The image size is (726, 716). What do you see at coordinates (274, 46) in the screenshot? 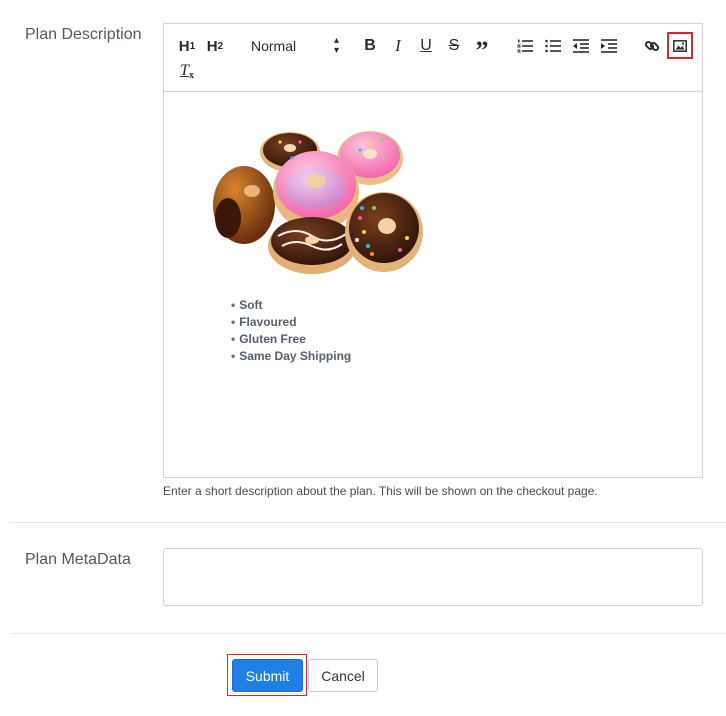
I see `format-select-value: Normal` at bounding box center [274, 46].